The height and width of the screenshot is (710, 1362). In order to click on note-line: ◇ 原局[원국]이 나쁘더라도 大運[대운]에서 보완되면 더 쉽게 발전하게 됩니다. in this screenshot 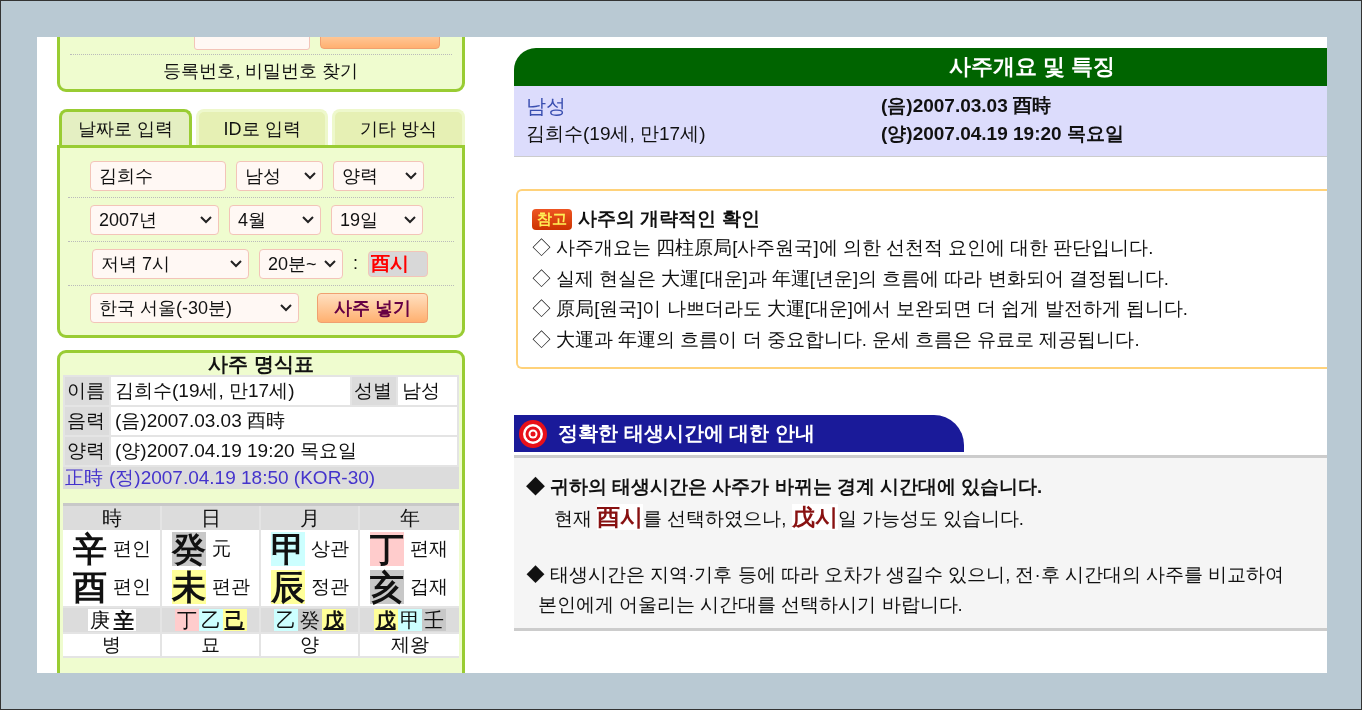, I will do `click(860, 309)`.